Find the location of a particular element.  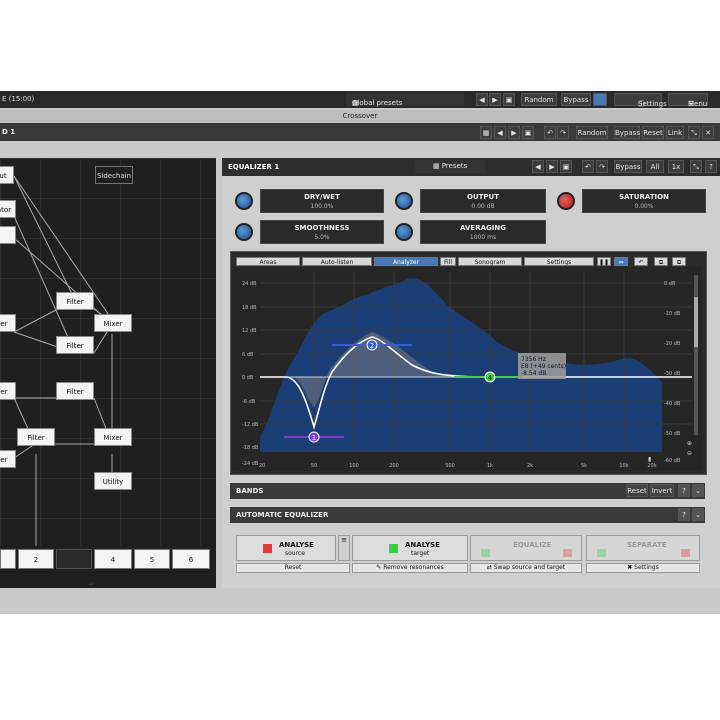

tab-auto-listen: Auto-listen is located at coordinates (337, 261).